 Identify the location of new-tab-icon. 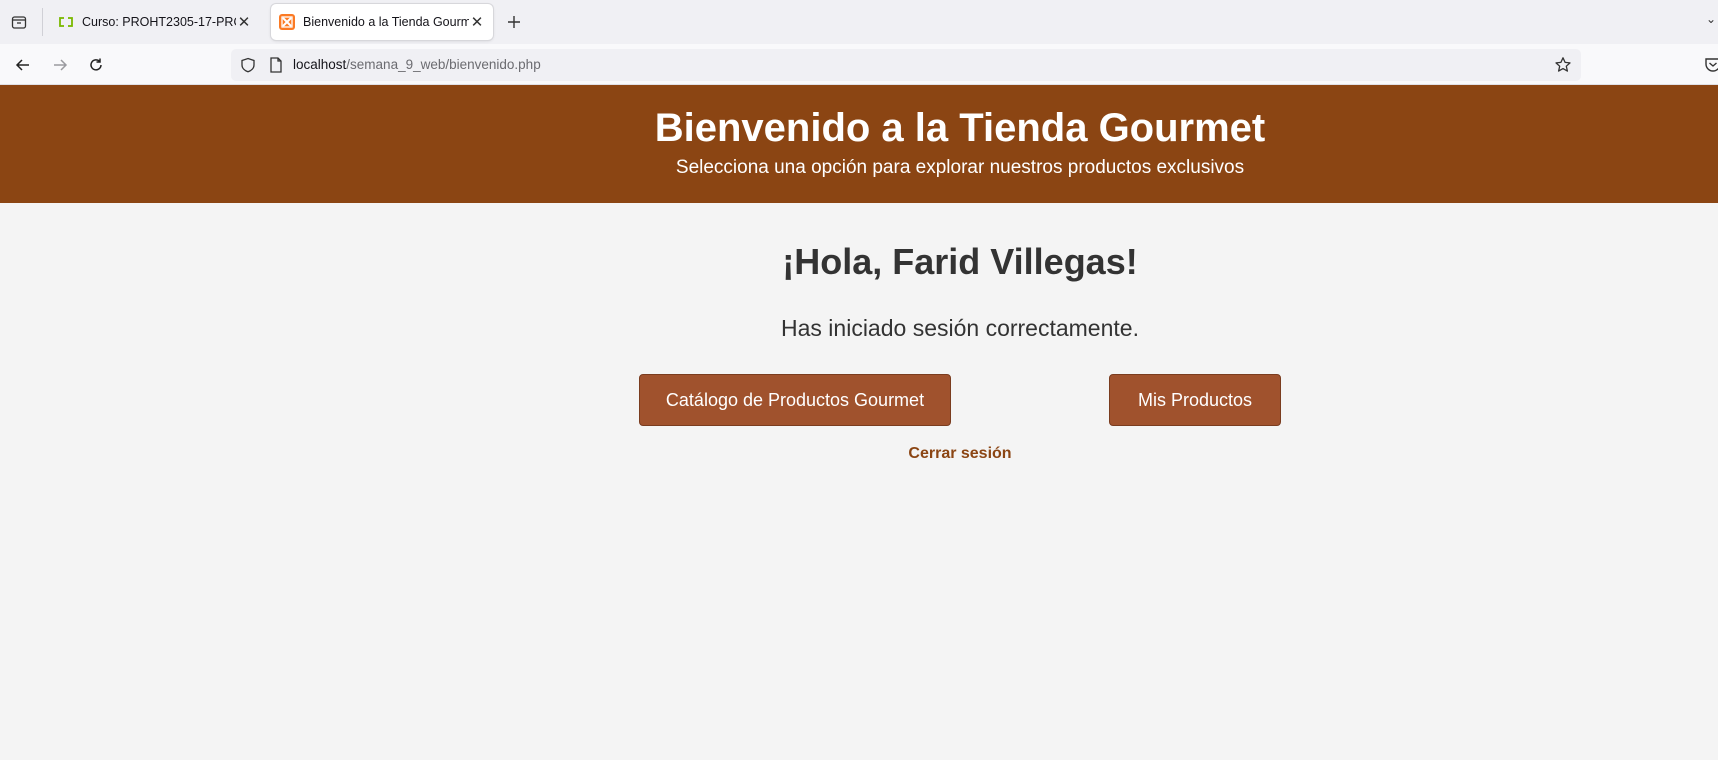
(514, 22).